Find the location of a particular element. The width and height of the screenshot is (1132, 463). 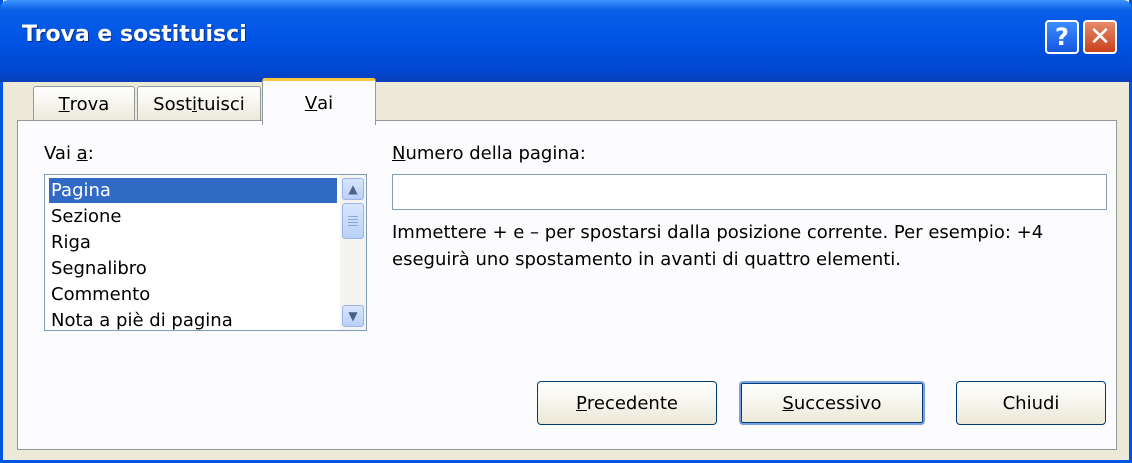

close-icon: ✕ is located at coordinates (1100, 37).